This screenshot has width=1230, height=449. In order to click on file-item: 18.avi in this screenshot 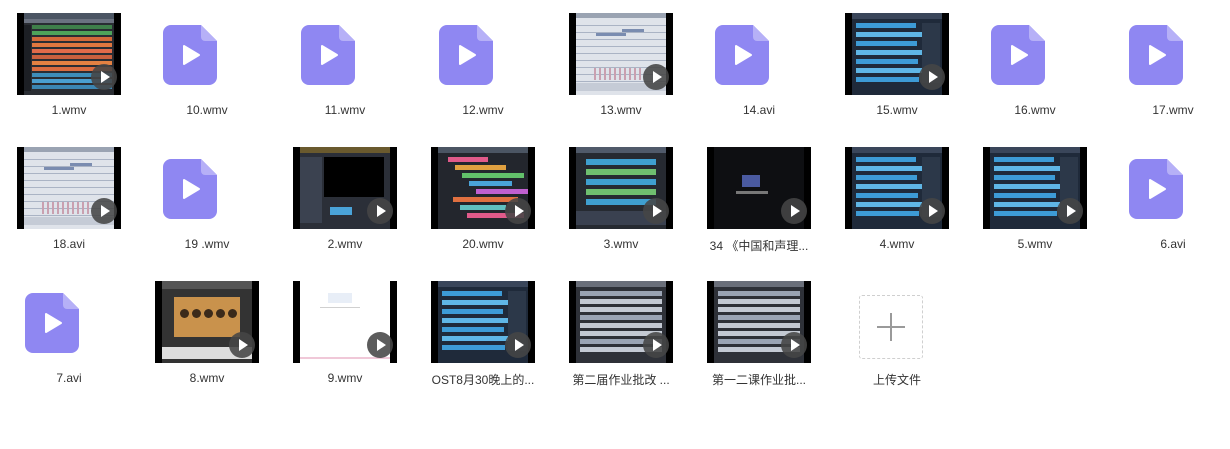, I will do `click(69, 207)`.